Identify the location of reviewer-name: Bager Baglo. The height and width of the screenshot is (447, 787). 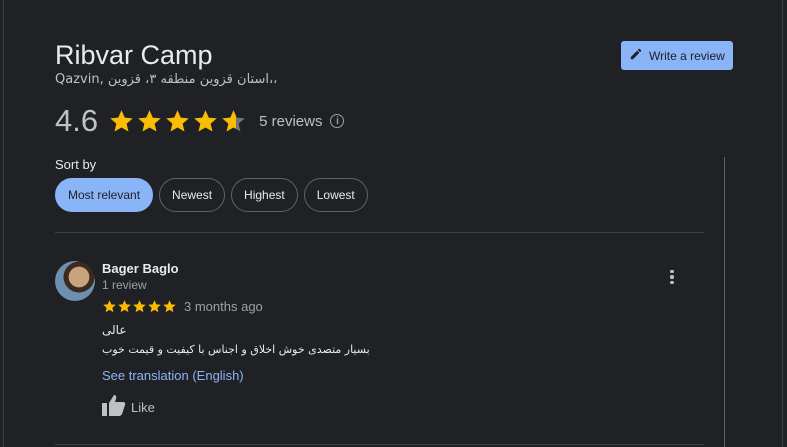
(140, 268).